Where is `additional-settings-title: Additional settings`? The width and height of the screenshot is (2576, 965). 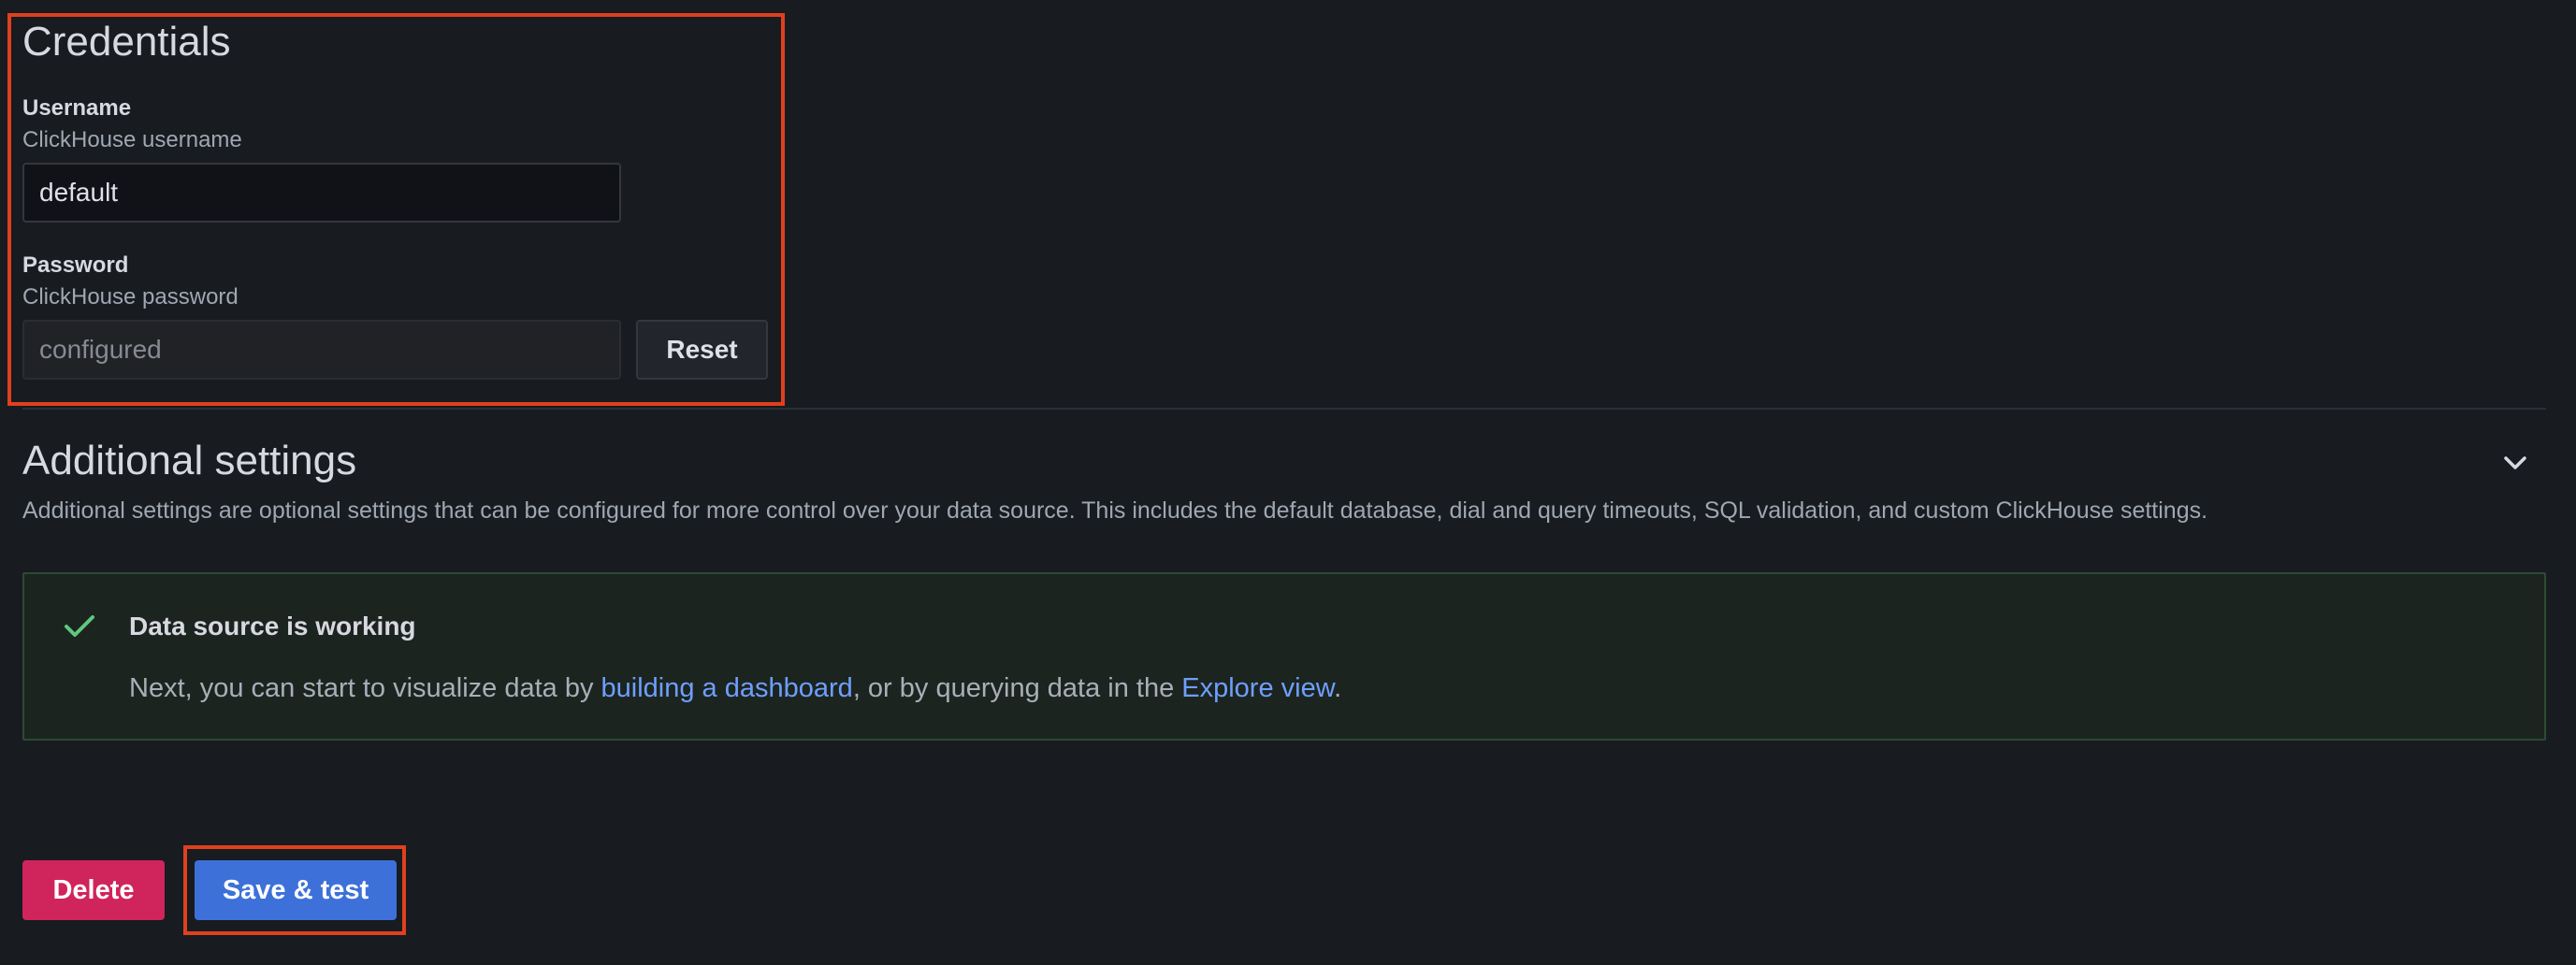
additional-settings-title: Additional settings is located at coordinates (189, 461).